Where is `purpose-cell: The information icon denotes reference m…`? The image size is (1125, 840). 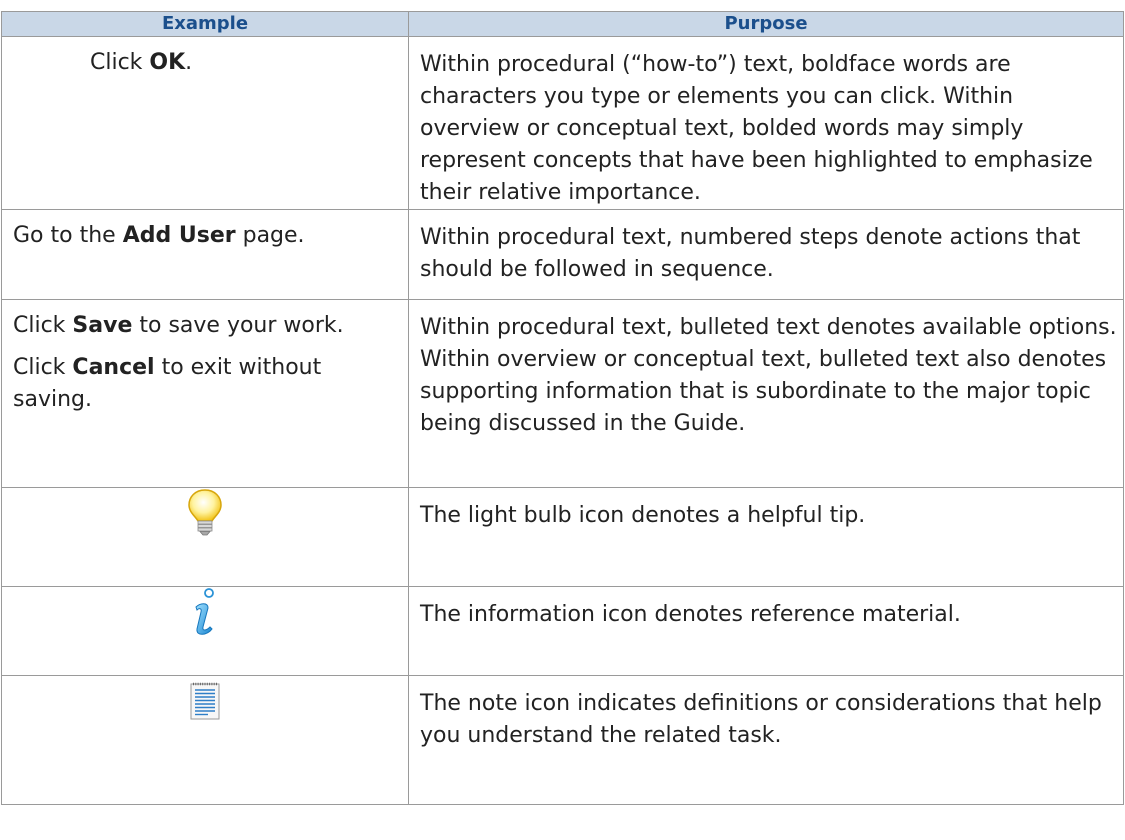
purpose-cell: The information icon denotes reference m… is located at coordinates (766, 631).